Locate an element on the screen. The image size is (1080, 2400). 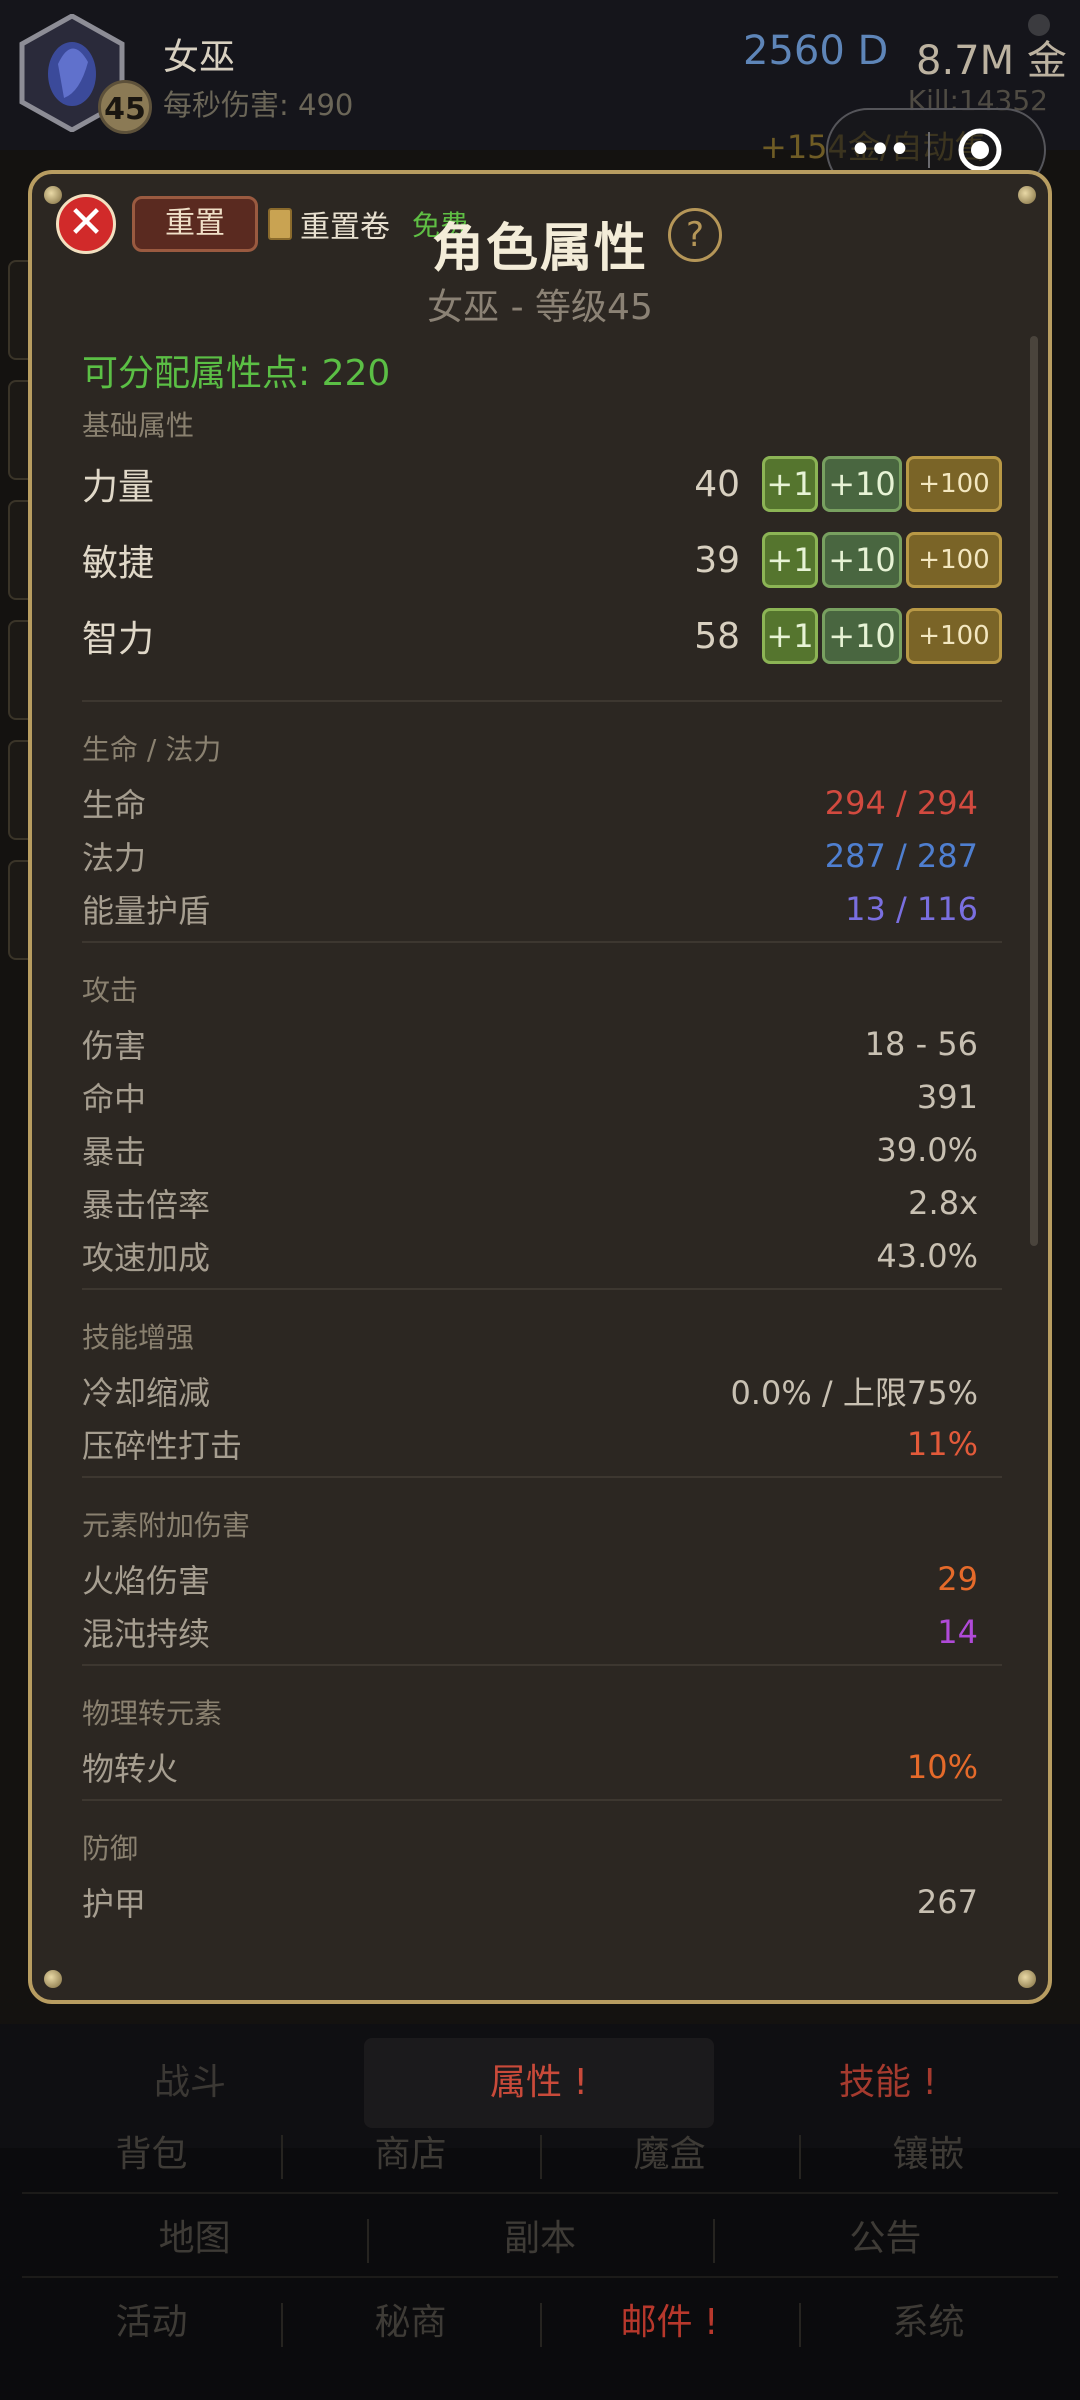
stat-name: 压碎性打击 is located at coordinates (162, 1445).